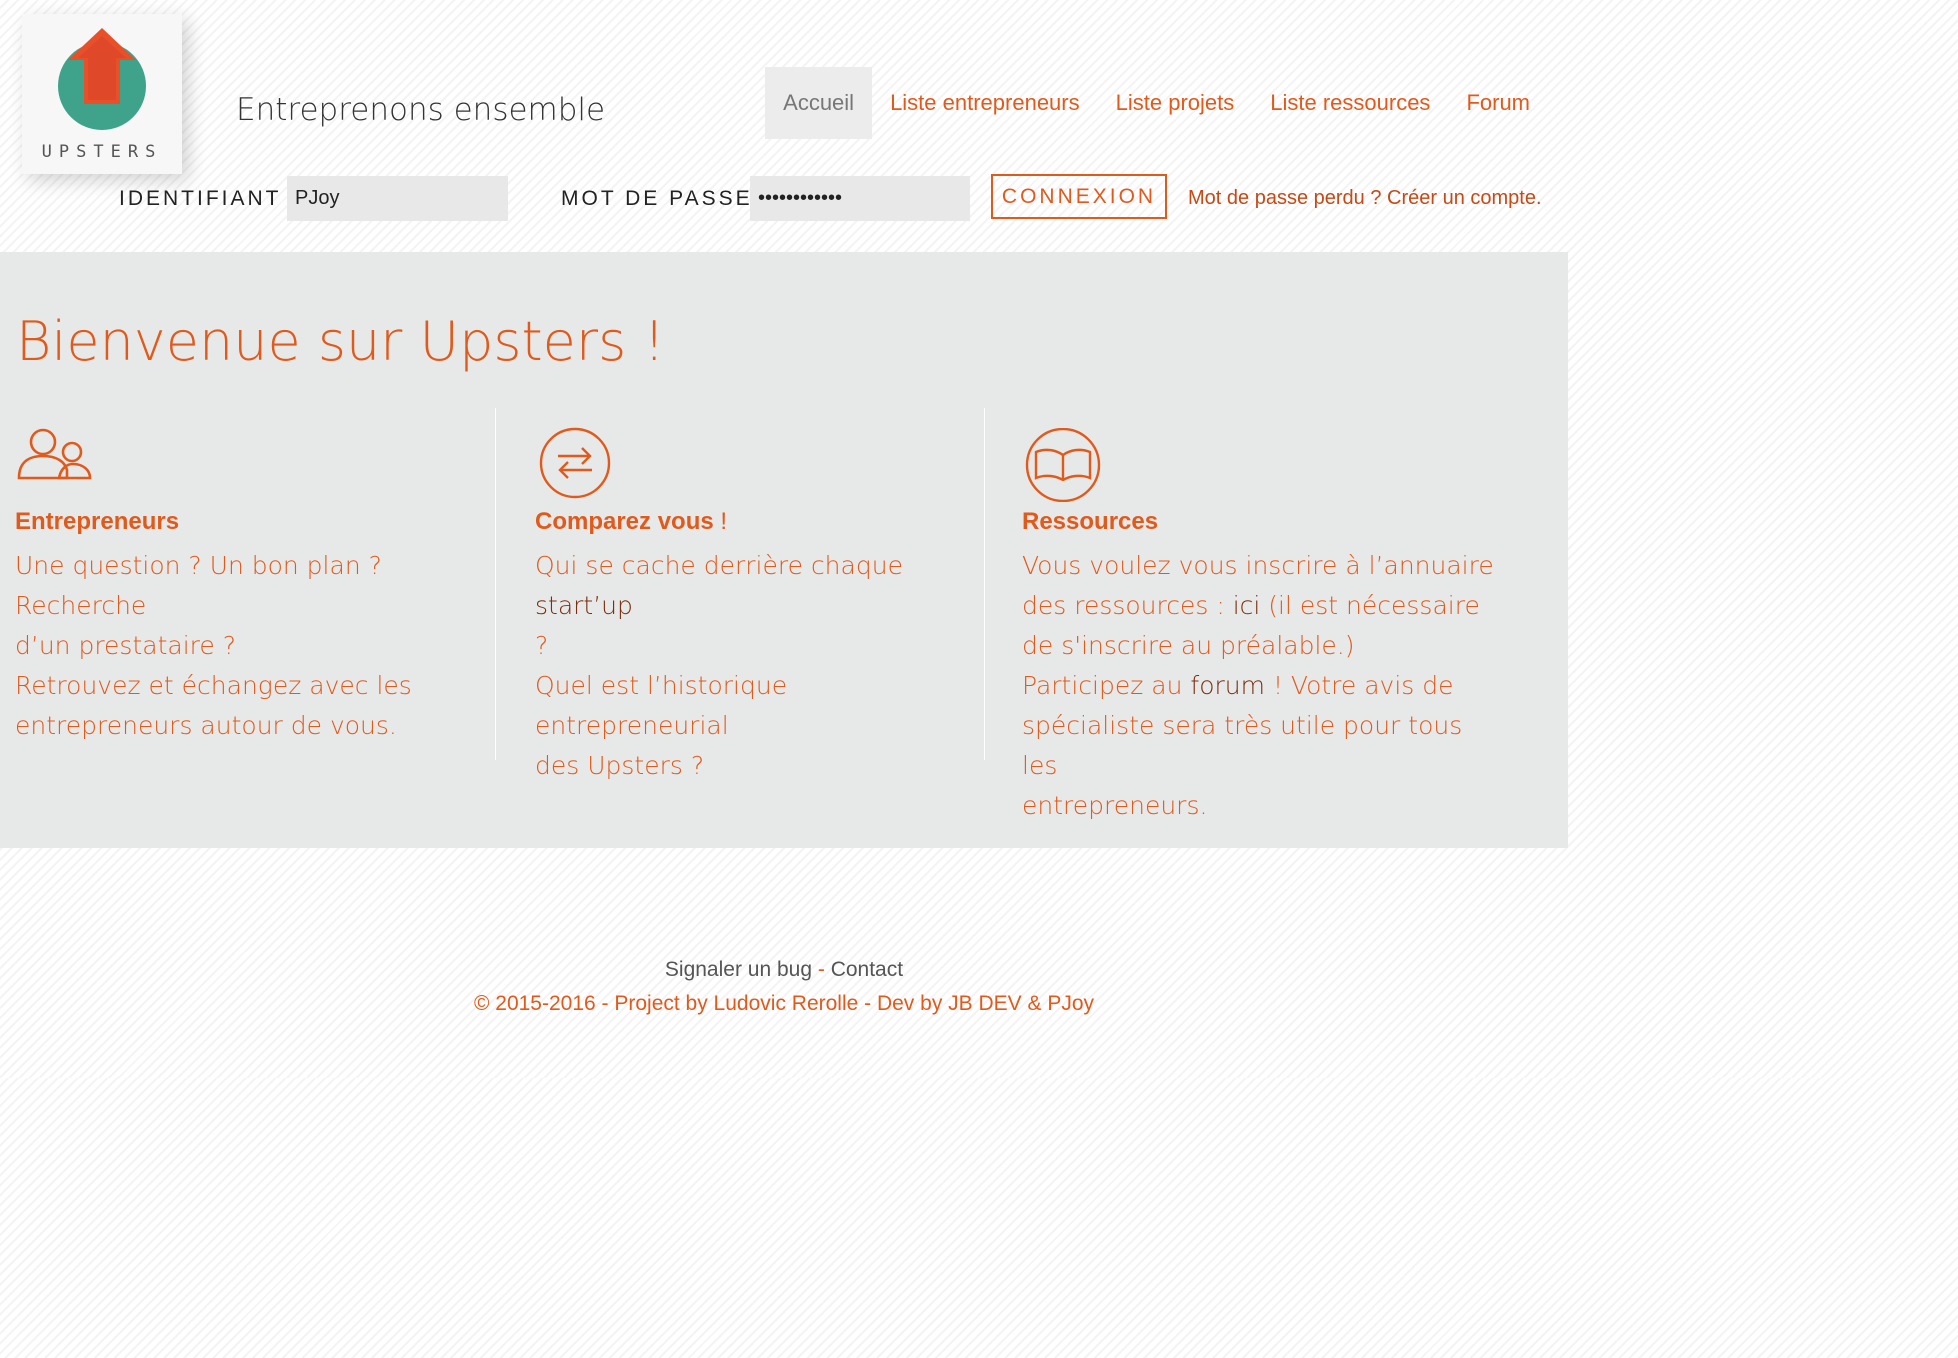  What do you see at coordinates (1359, 685) in the screenshot?
I see `text-span: ! Votre avis de` at bounding box center [1359, 685].